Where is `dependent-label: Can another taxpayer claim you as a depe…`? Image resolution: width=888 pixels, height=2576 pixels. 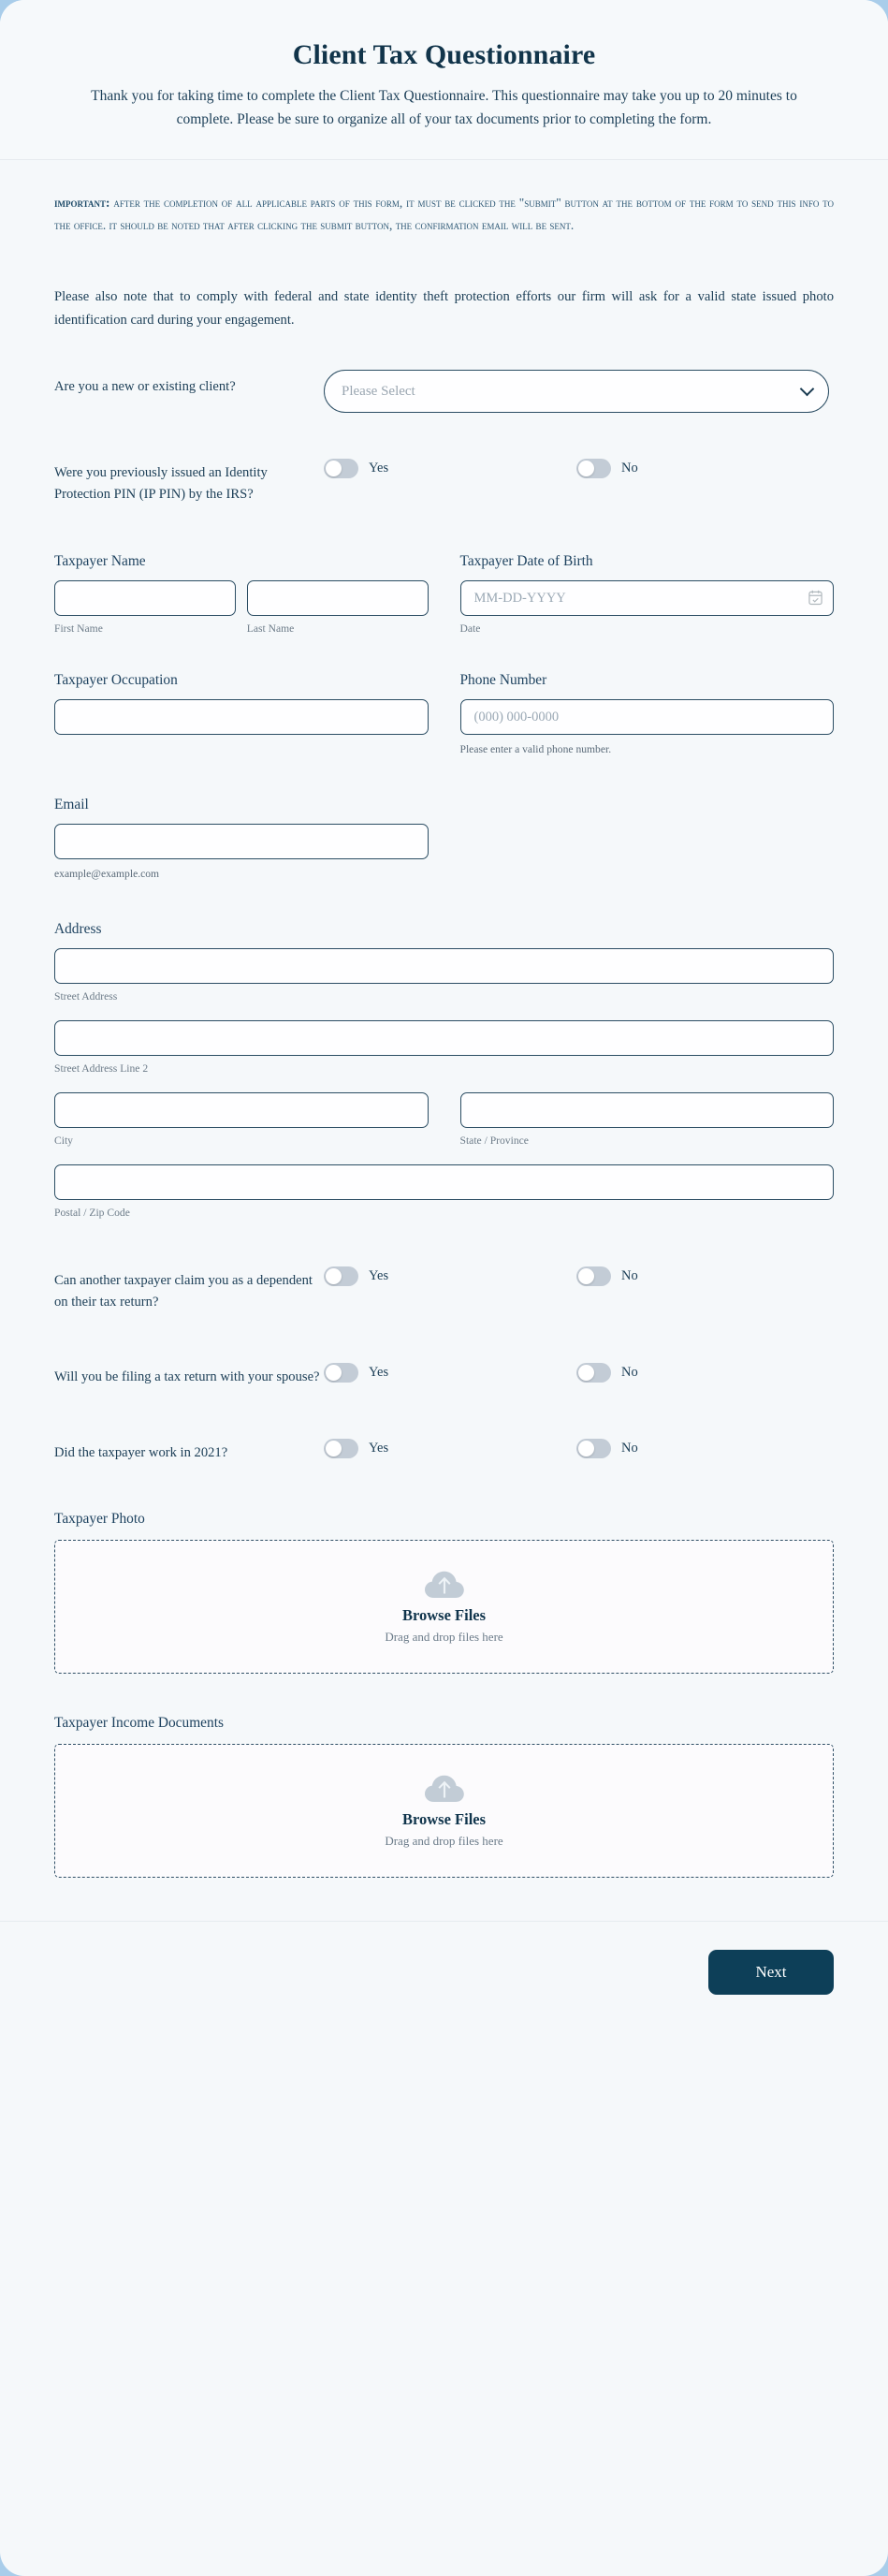
dependent-label: Can another taxpayer claim you as a depe… is located at coordinates (183, 1292).